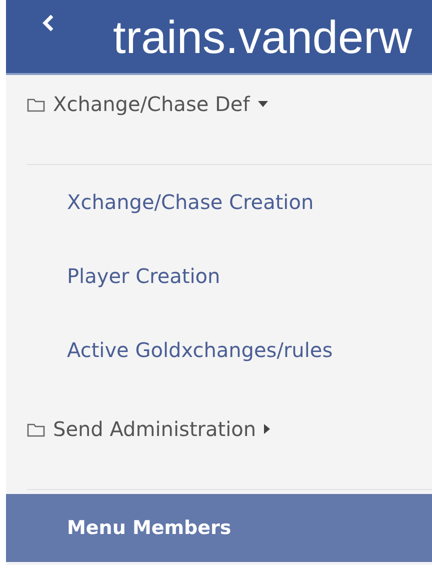  What do you see at coordinates (190, 202) in the screenshot?
I see `menu-link: Xchange/Chase Creation` at bounding box center [190, 202].